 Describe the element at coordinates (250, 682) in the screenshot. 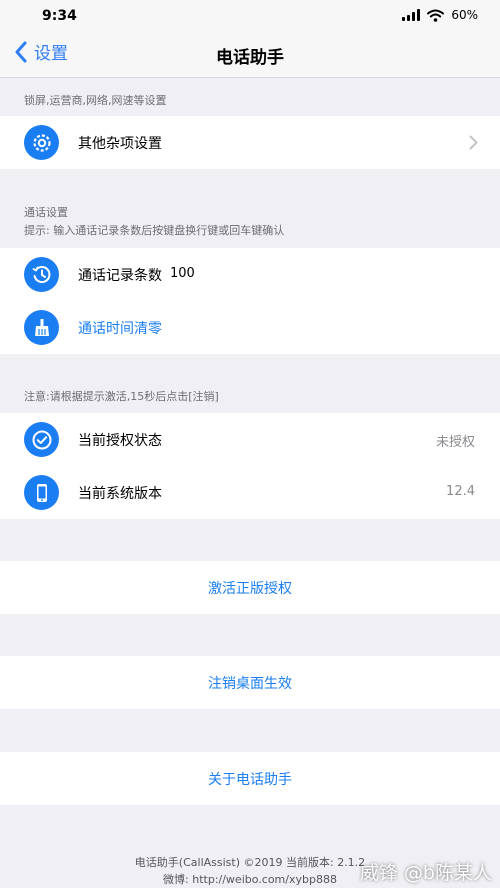

I see `logout-desktop-button: 注销桌面生效` at that location.